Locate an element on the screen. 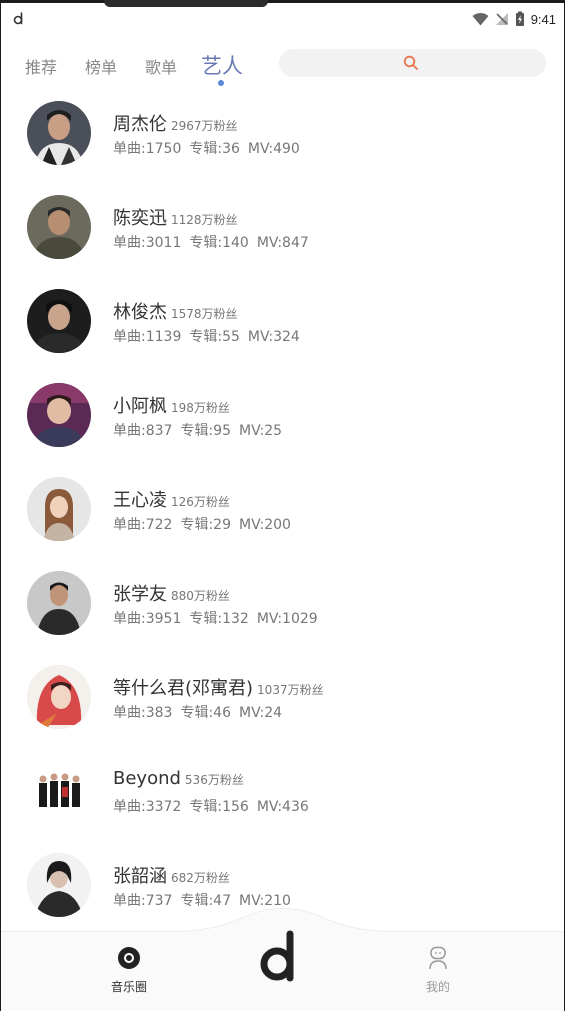 Image resolution: width=565 pixels, height=1011 pixels. artist-song-count: 单曲:3372 is located at coordinates (147, 807).